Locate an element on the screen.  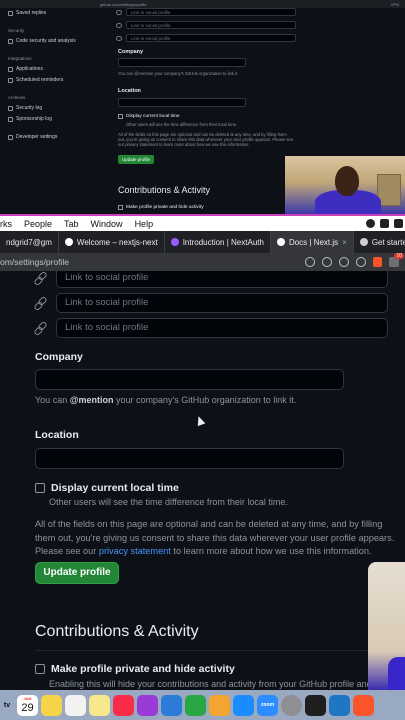
mini-display-time-checkbox: Display current local time is located at coordinates (149, 116).